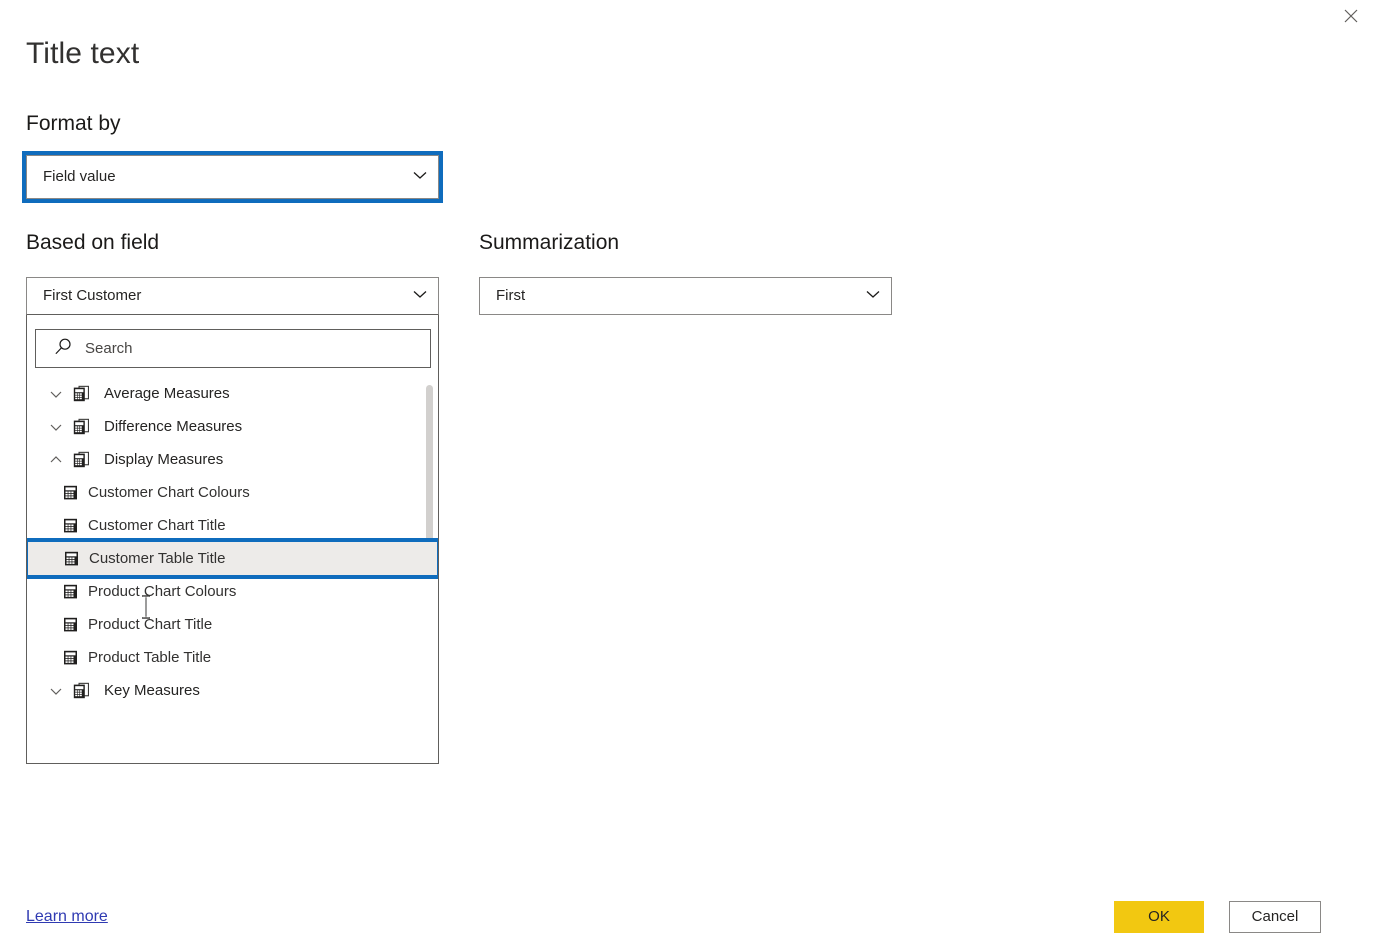 The image size is (1374, 947). What do you see at coordinates (92, 295) in the screenshot?
I see `based-on-field-value: First Customer` at bounding box center [92, 295].